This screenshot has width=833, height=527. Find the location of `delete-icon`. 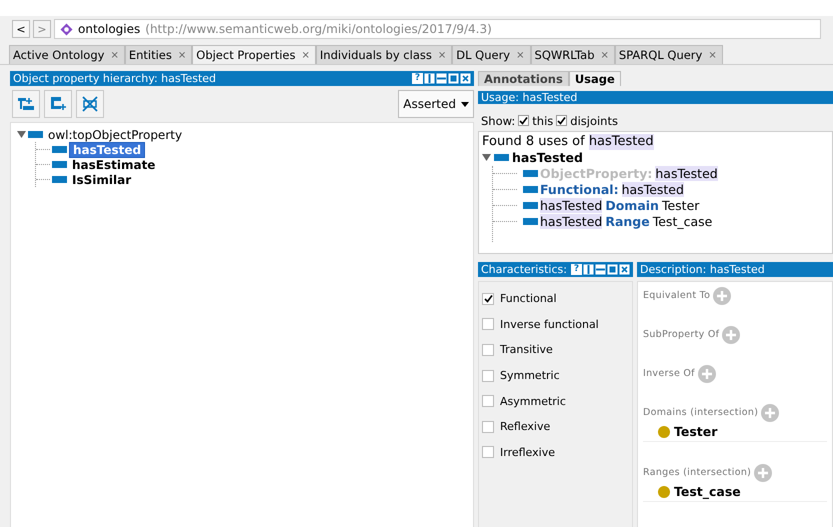

delete-icon is located at coordinates (90, 104).